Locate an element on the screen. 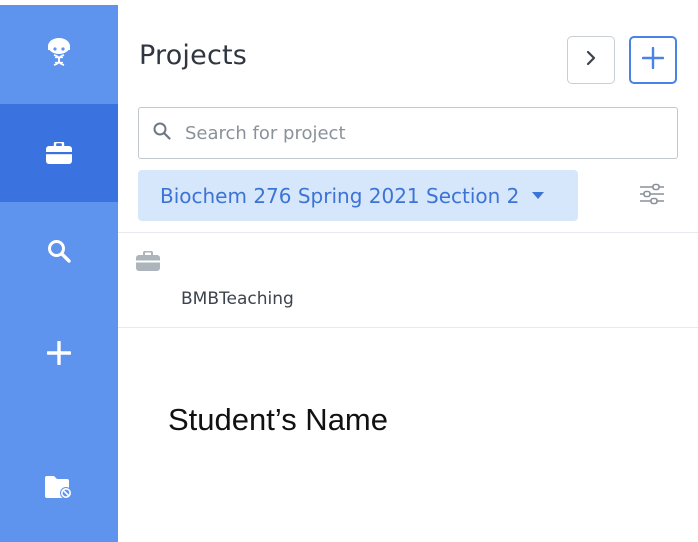 The height and width of the screenshot is (542, 698). rail-item-profile is located at coordinates (59, 54).